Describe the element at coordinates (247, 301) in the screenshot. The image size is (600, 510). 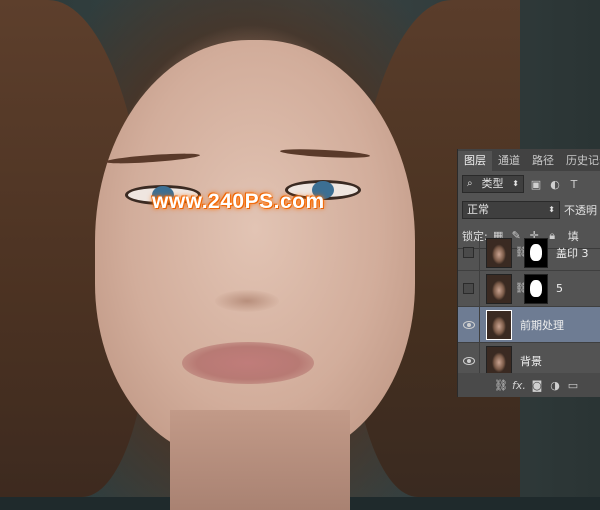
I see `nose` at that location.